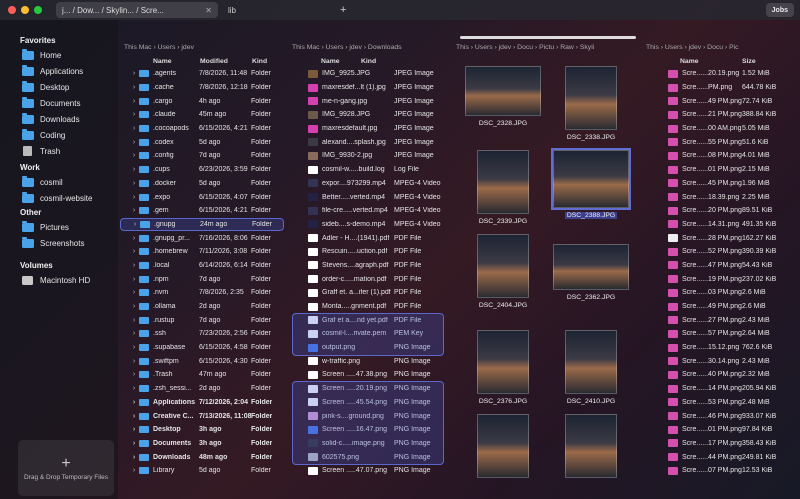  Describe the element at coordinates (721, 389) in the screenshot. I see `file-row: Scre......14 PM.png 205.94 KiB` at that location.